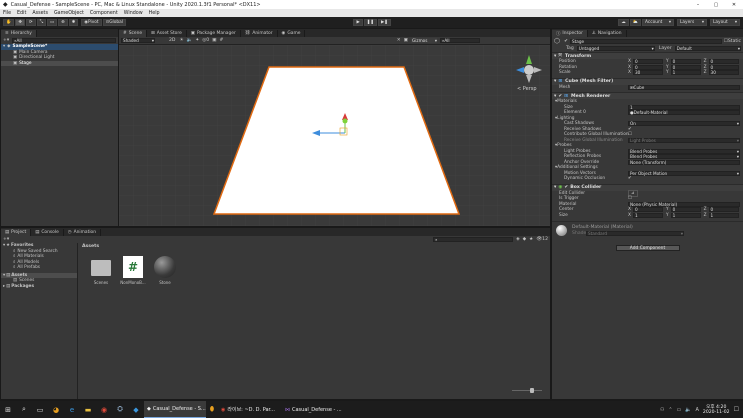 The height and width of the screenshot is (418, 743). What do you see at coordinates (532, 390) in the screenshot?
I see `slider-handle` at bounding box center [532, 390].